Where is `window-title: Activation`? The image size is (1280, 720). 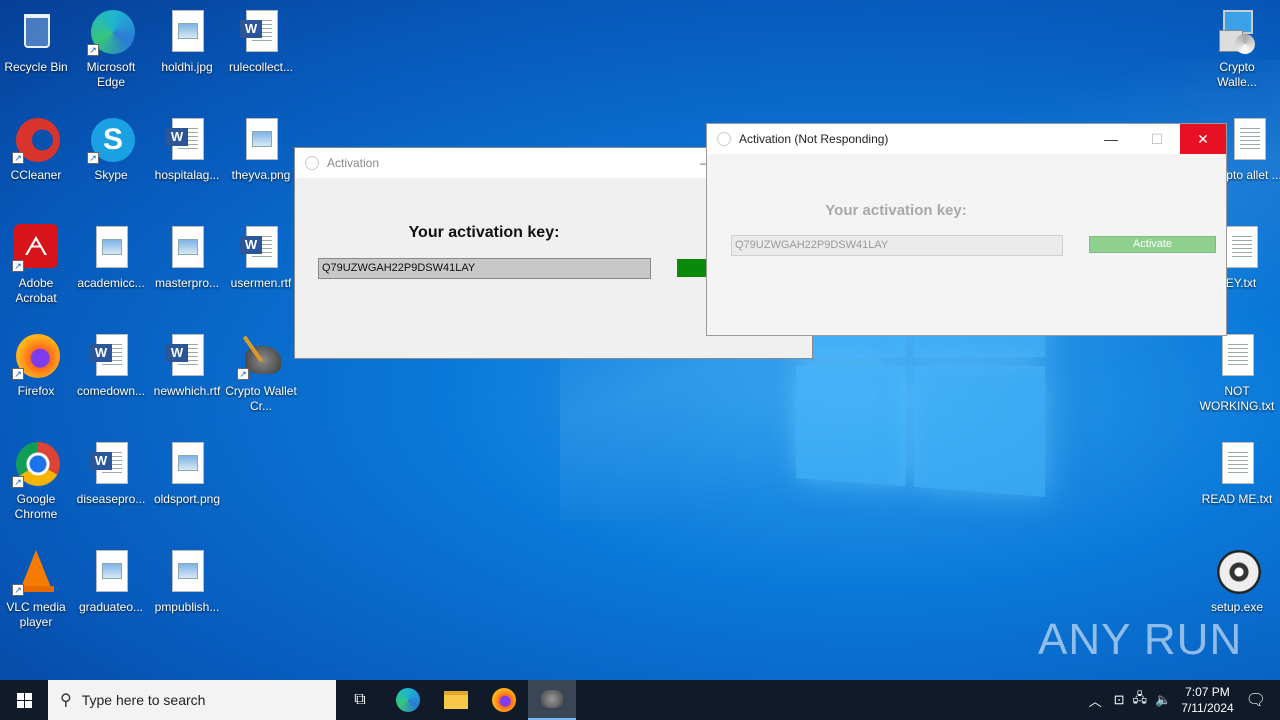 window-title: Activation is located at coordinates (353, 163).